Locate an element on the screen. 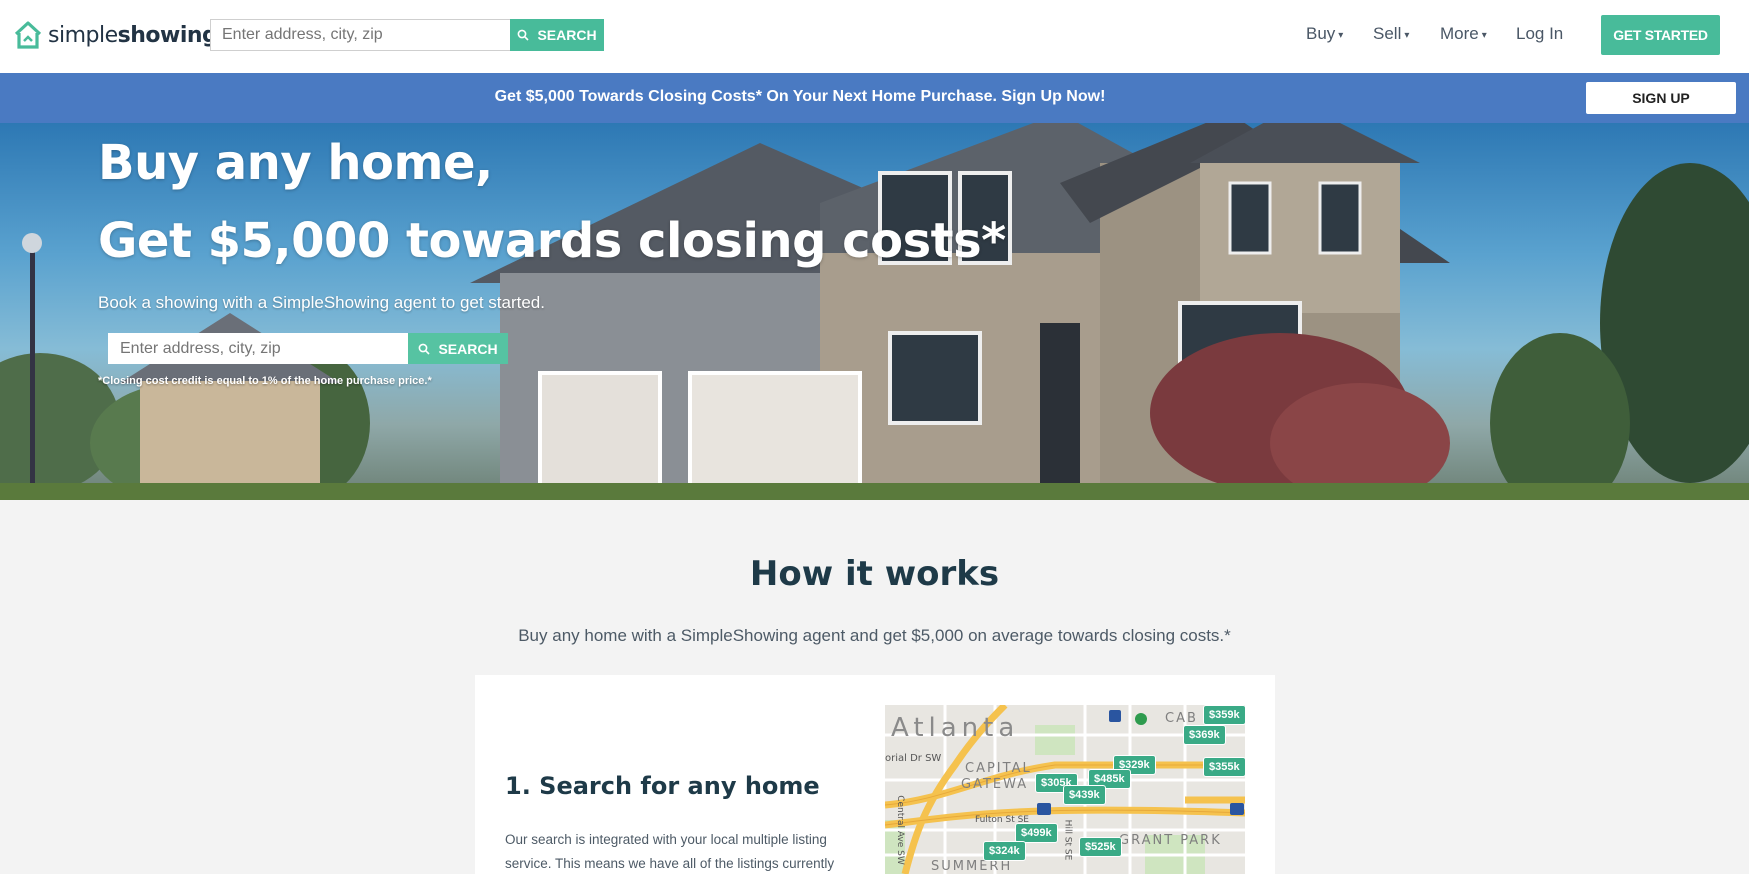 The image size is (1749, 874). map-neighborhood-label: CAPITAL is located at coordinates (998, 768).